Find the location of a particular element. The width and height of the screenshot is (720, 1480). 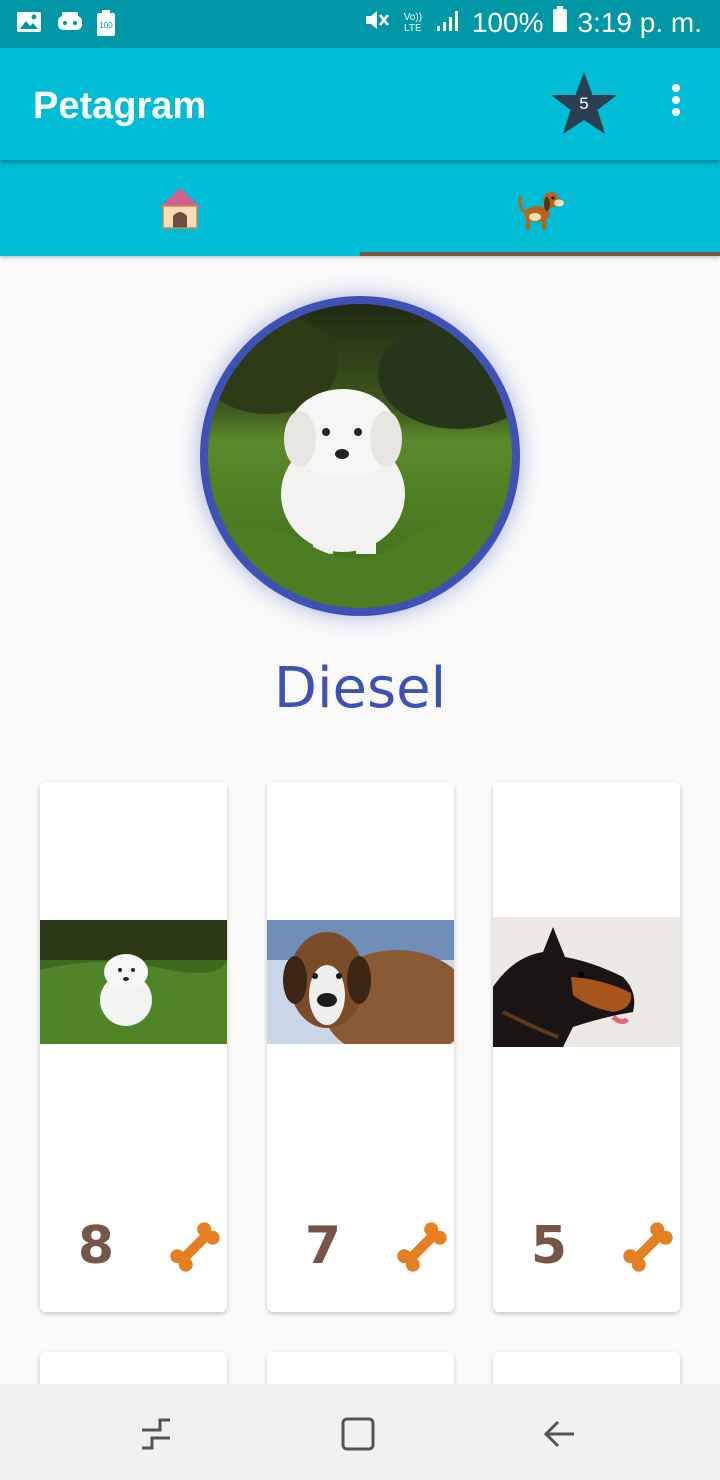

doghouse-icon is located at coordinates (180, 208).